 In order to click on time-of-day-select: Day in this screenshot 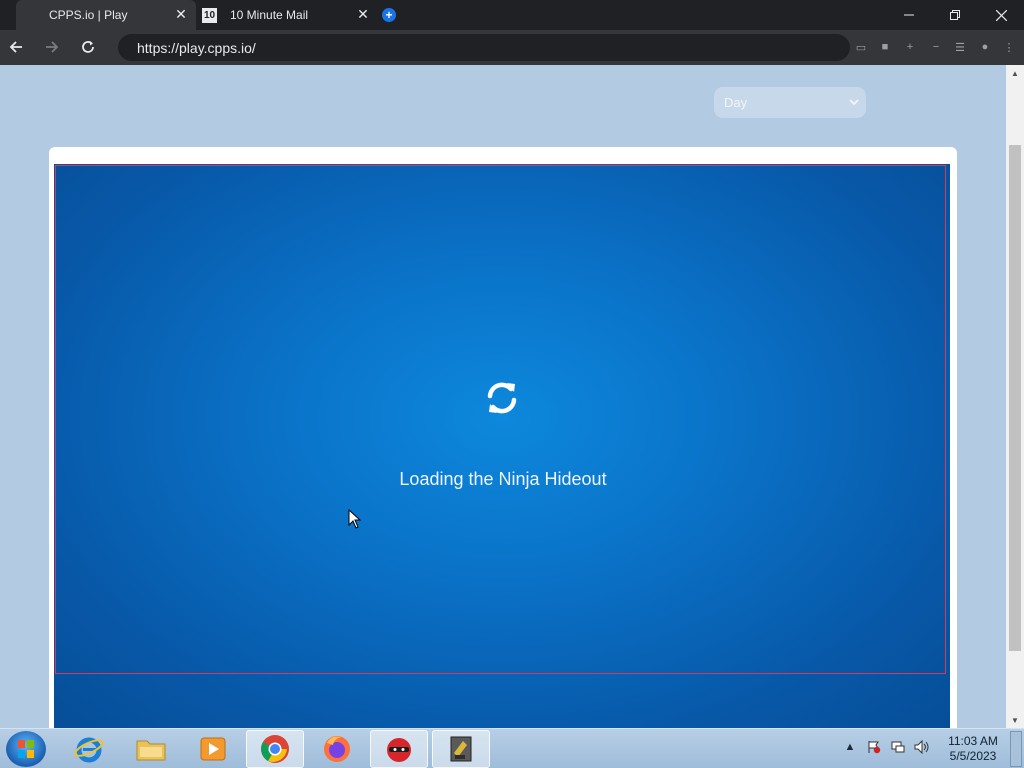, I will do `click(790, 102)`.